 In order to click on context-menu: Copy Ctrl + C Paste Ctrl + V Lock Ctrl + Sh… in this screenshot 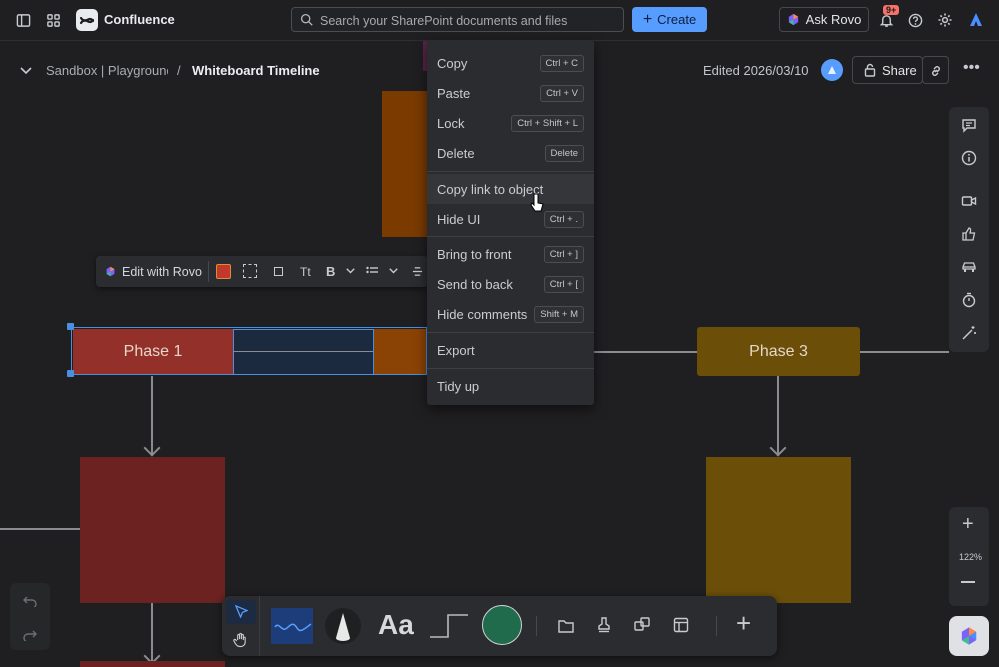, I will do `click(510, 222)`.